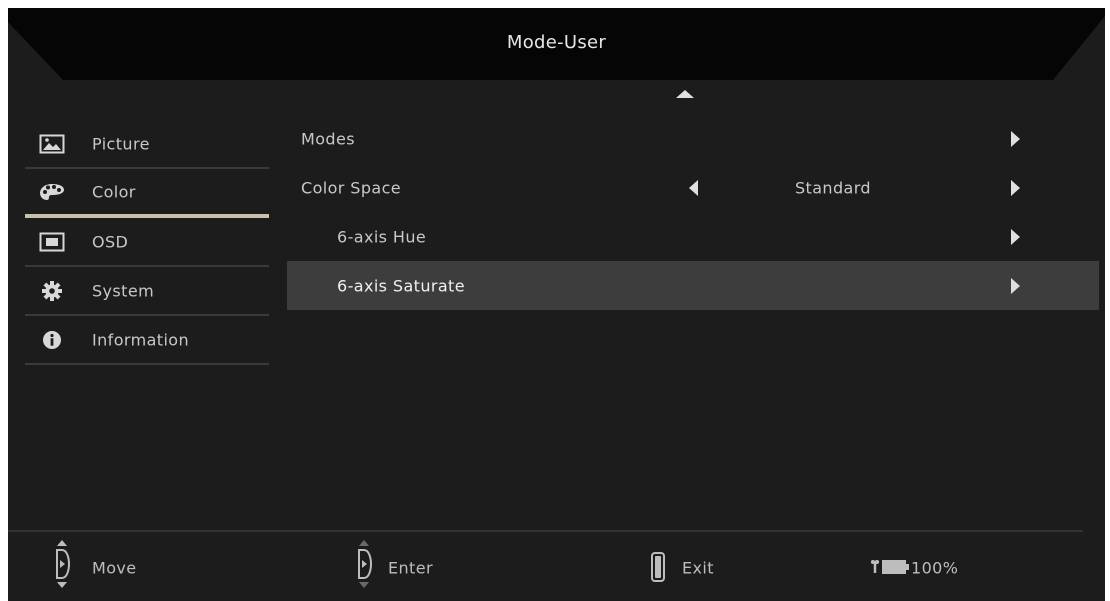 Image resolution: width=1110 pixels, height=601 pixels. I want to click on battery-charging-icon, so click(890, 567).